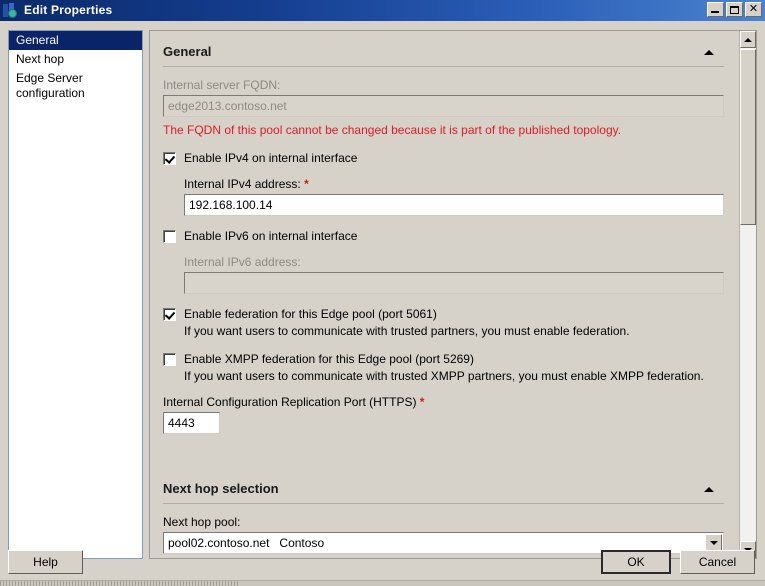  I want to click on help-button: Help, so click(45, 562).